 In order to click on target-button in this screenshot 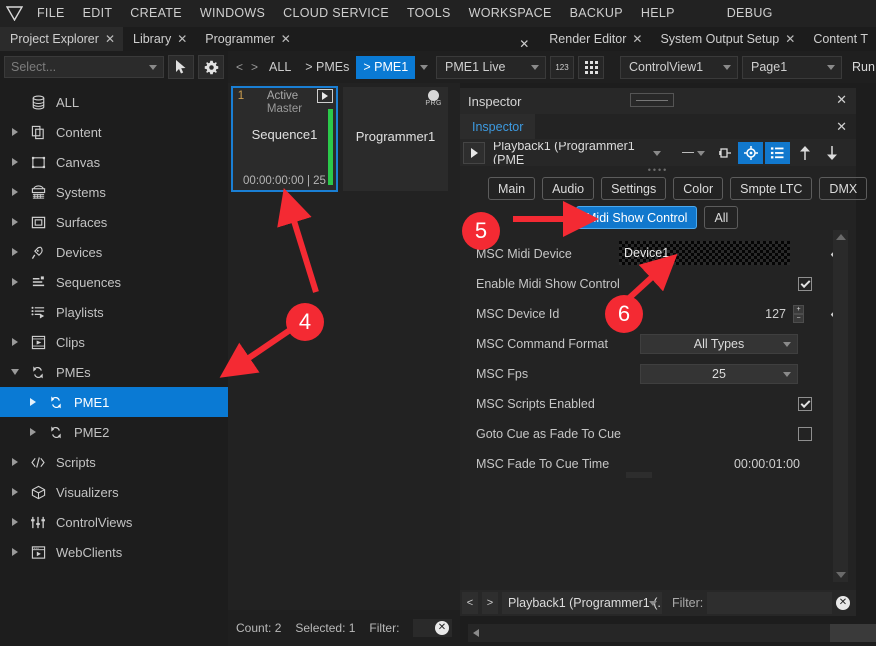, I will do `click(750, 152)`.